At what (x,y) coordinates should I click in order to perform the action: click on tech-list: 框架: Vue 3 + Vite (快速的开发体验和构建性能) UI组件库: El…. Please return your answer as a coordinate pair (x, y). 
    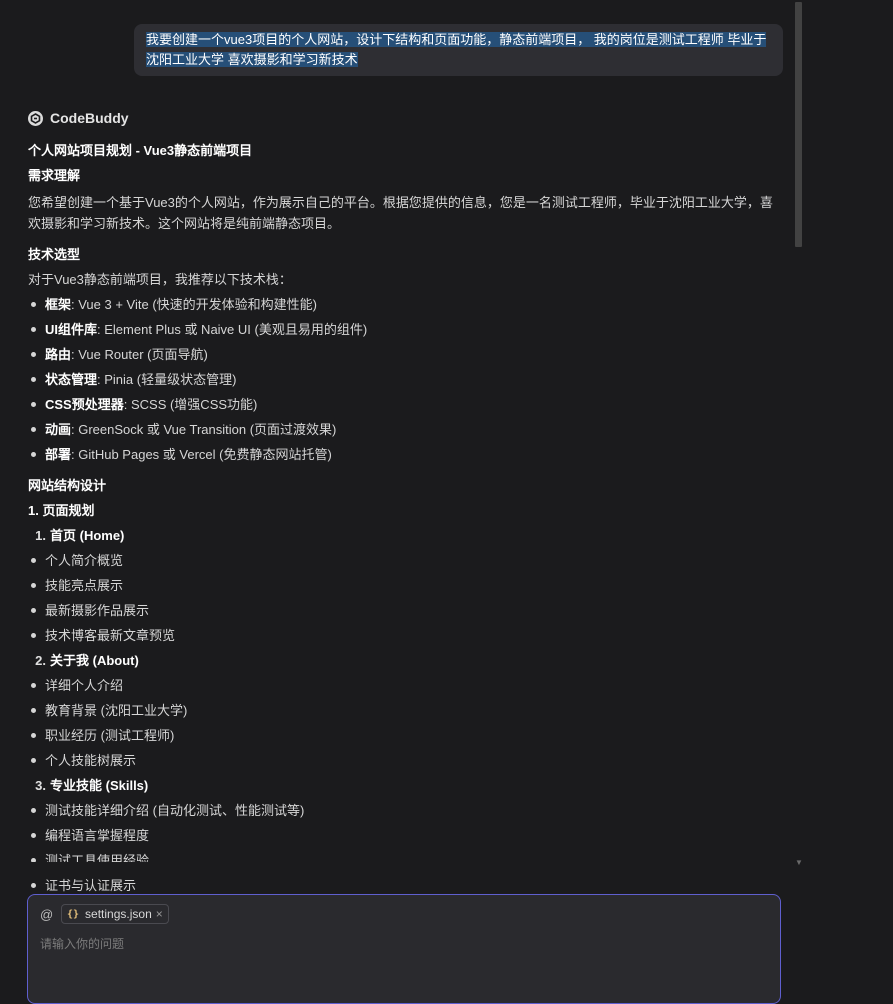
    Looking at the image, I should click on (404, 379).